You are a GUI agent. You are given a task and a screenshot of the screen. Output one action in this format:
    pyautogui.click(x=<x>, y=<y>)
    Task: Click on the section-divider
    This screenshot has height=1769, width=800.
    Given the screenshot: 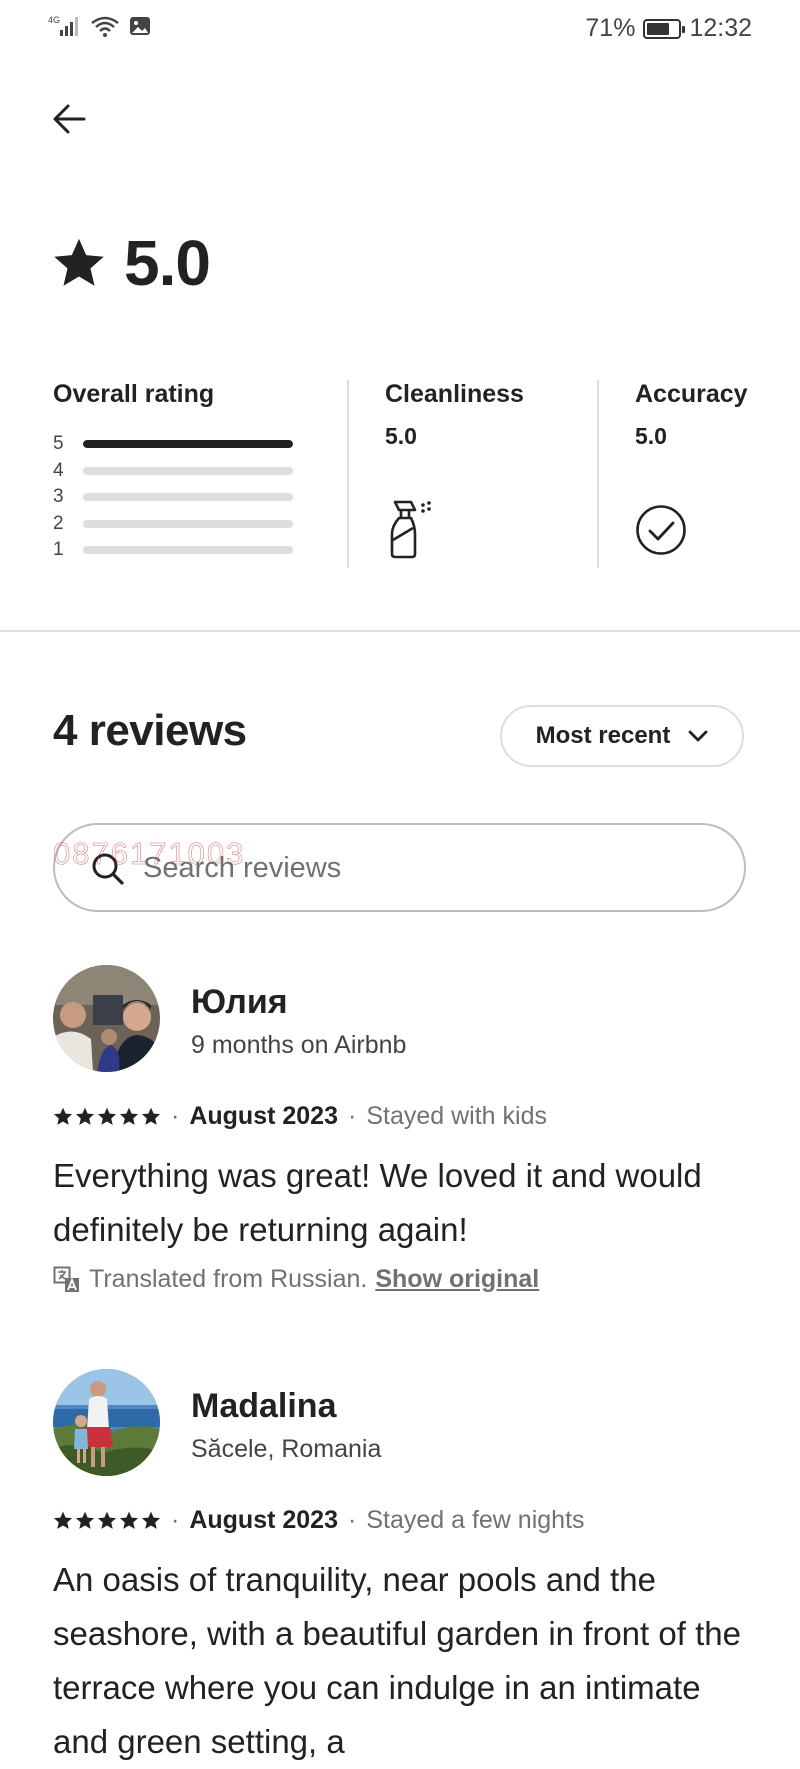 What is the action you would take?
    pyautogui.click(x=400, y=631)
    